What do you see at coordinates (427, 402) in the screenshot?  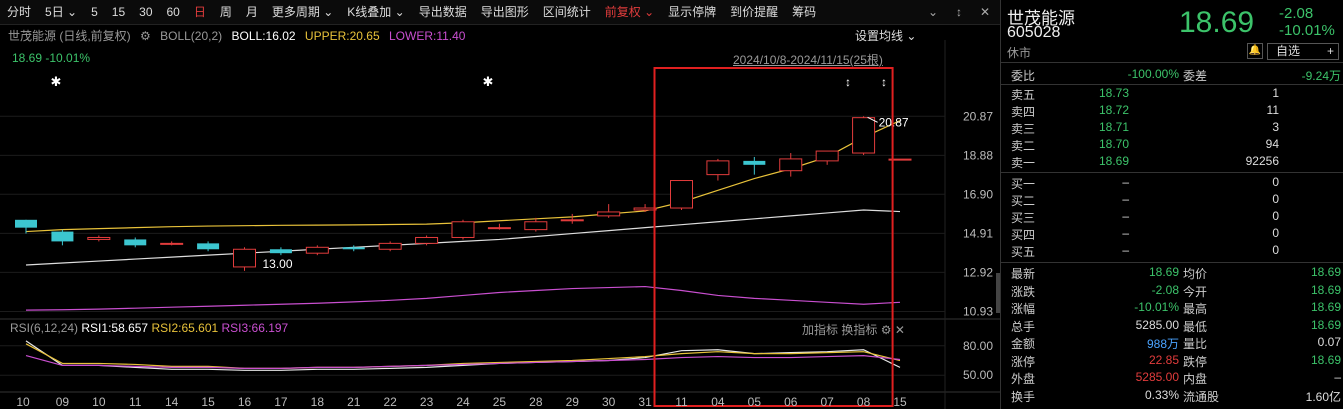 I see `x-tick-label: 23` at bounding box center [427, 402].